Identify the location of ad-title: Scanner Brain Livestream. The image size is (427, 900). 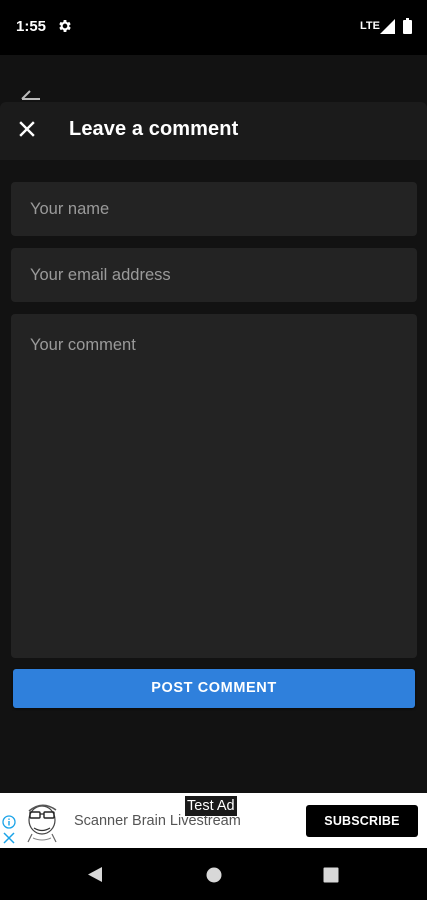
(157, 821).